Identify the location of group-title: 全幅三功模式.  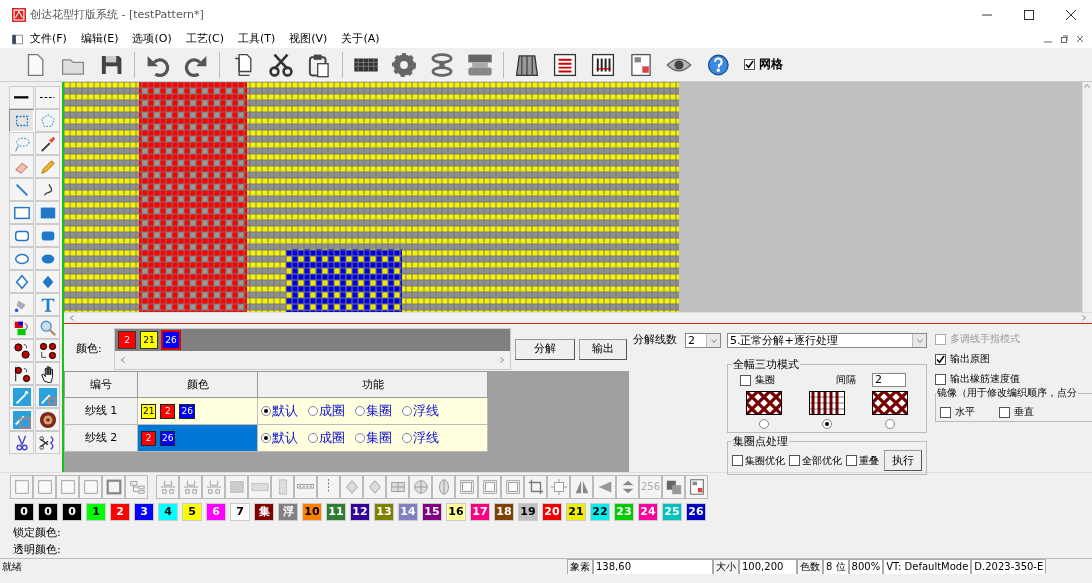
(766, 365).